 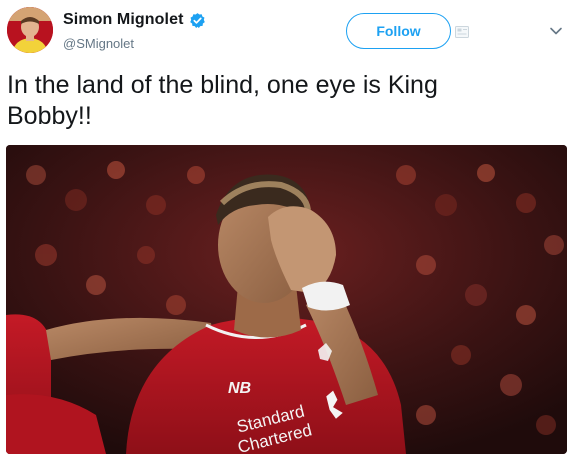 What do you see at coordinates (197, 20) in the screenshot?
I see `verified-badge-icon` at bounding box center [197, 20].